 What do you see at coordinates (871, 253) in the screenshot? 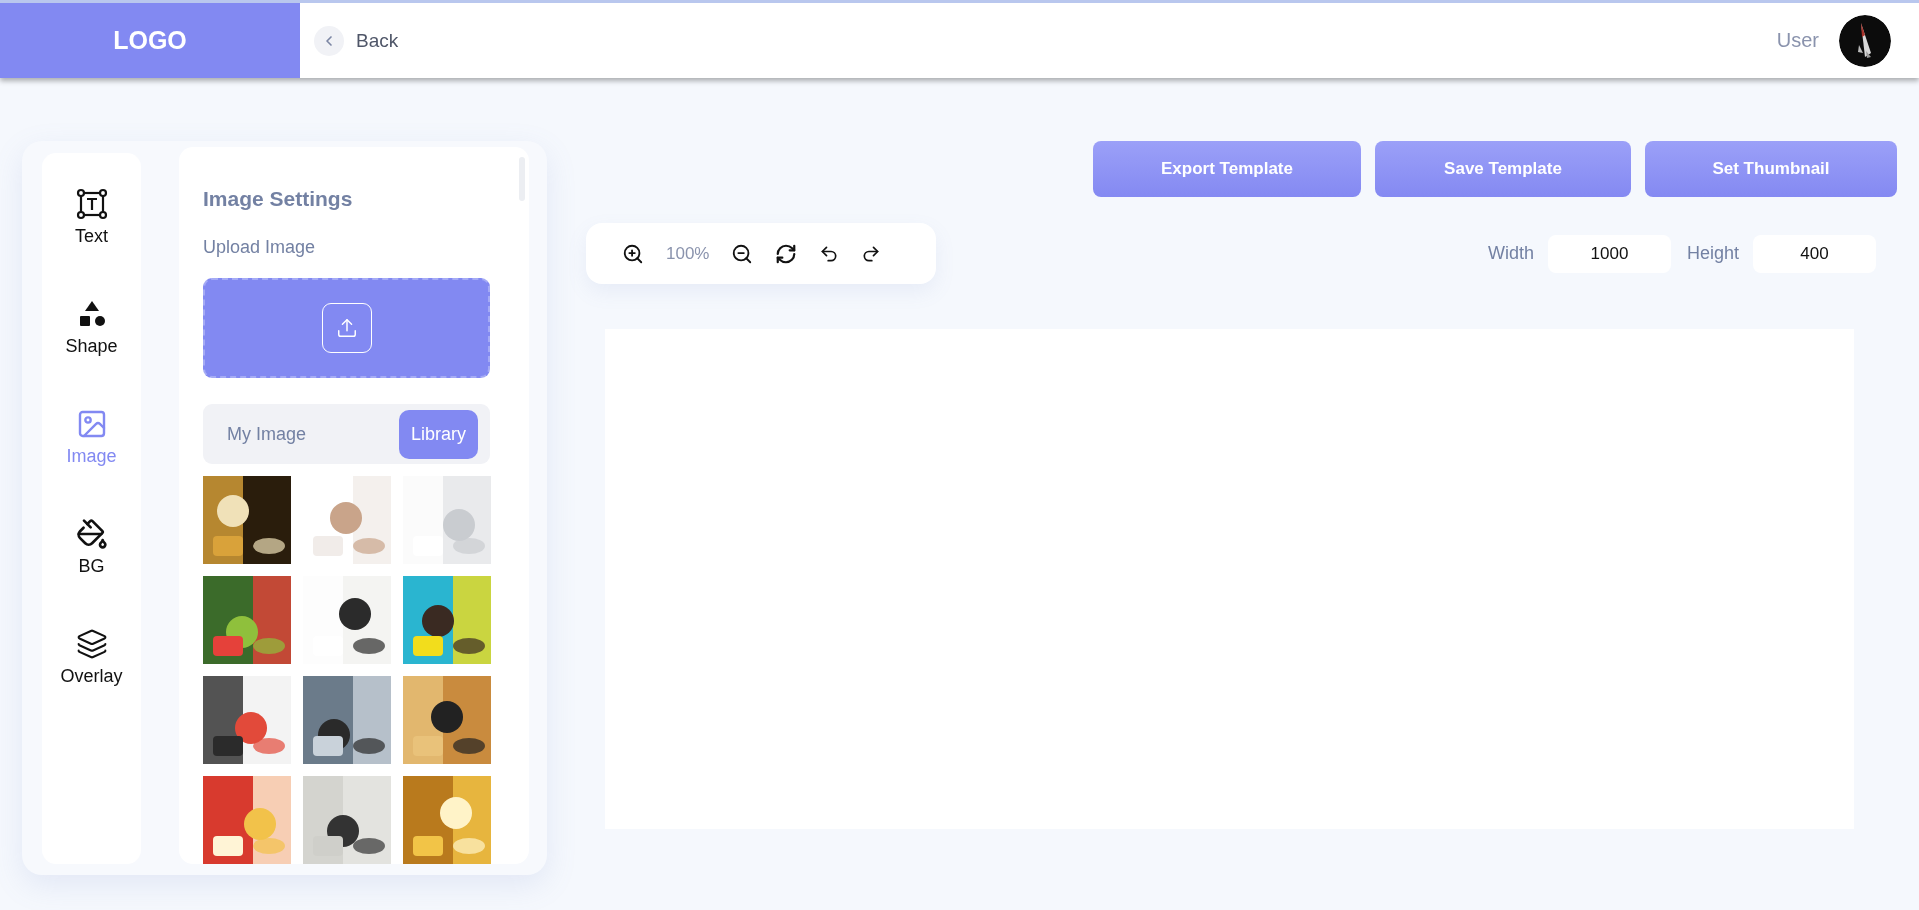
I see `redo-icon` at bounding box center [871, 253].